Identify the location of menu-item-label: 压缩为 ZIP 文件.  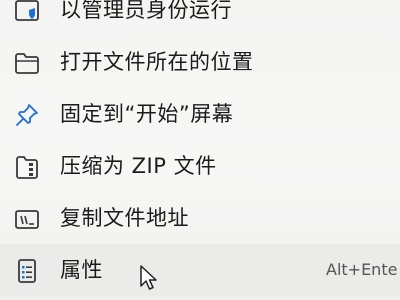
(138, 166).